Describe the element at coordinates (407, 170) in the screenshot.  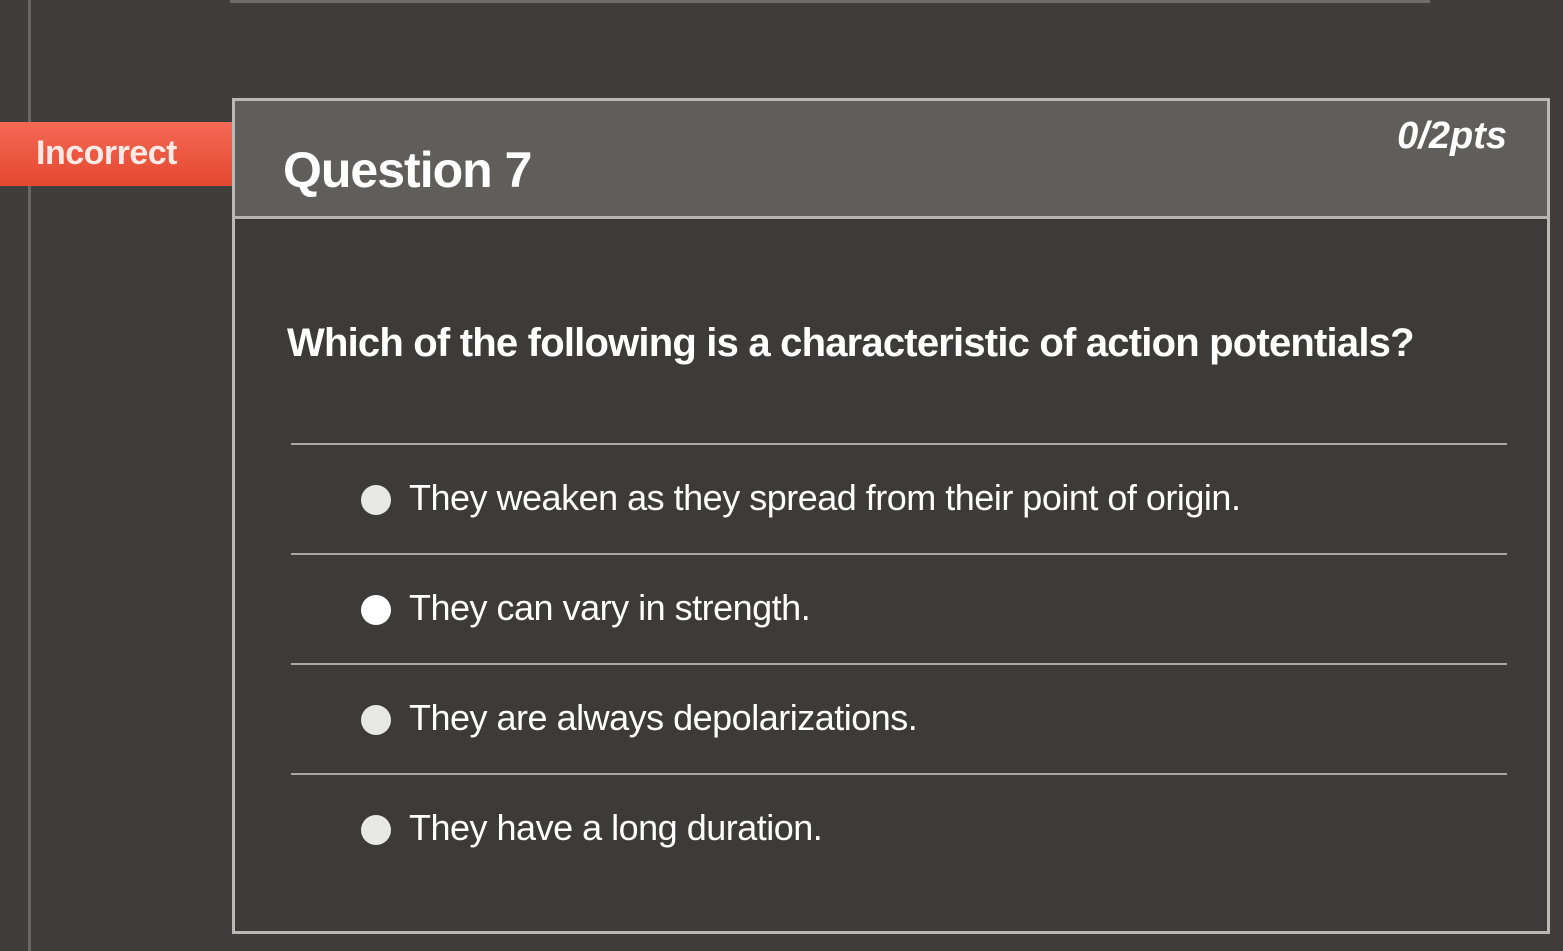
I see `question-title: Question 7` at that location.